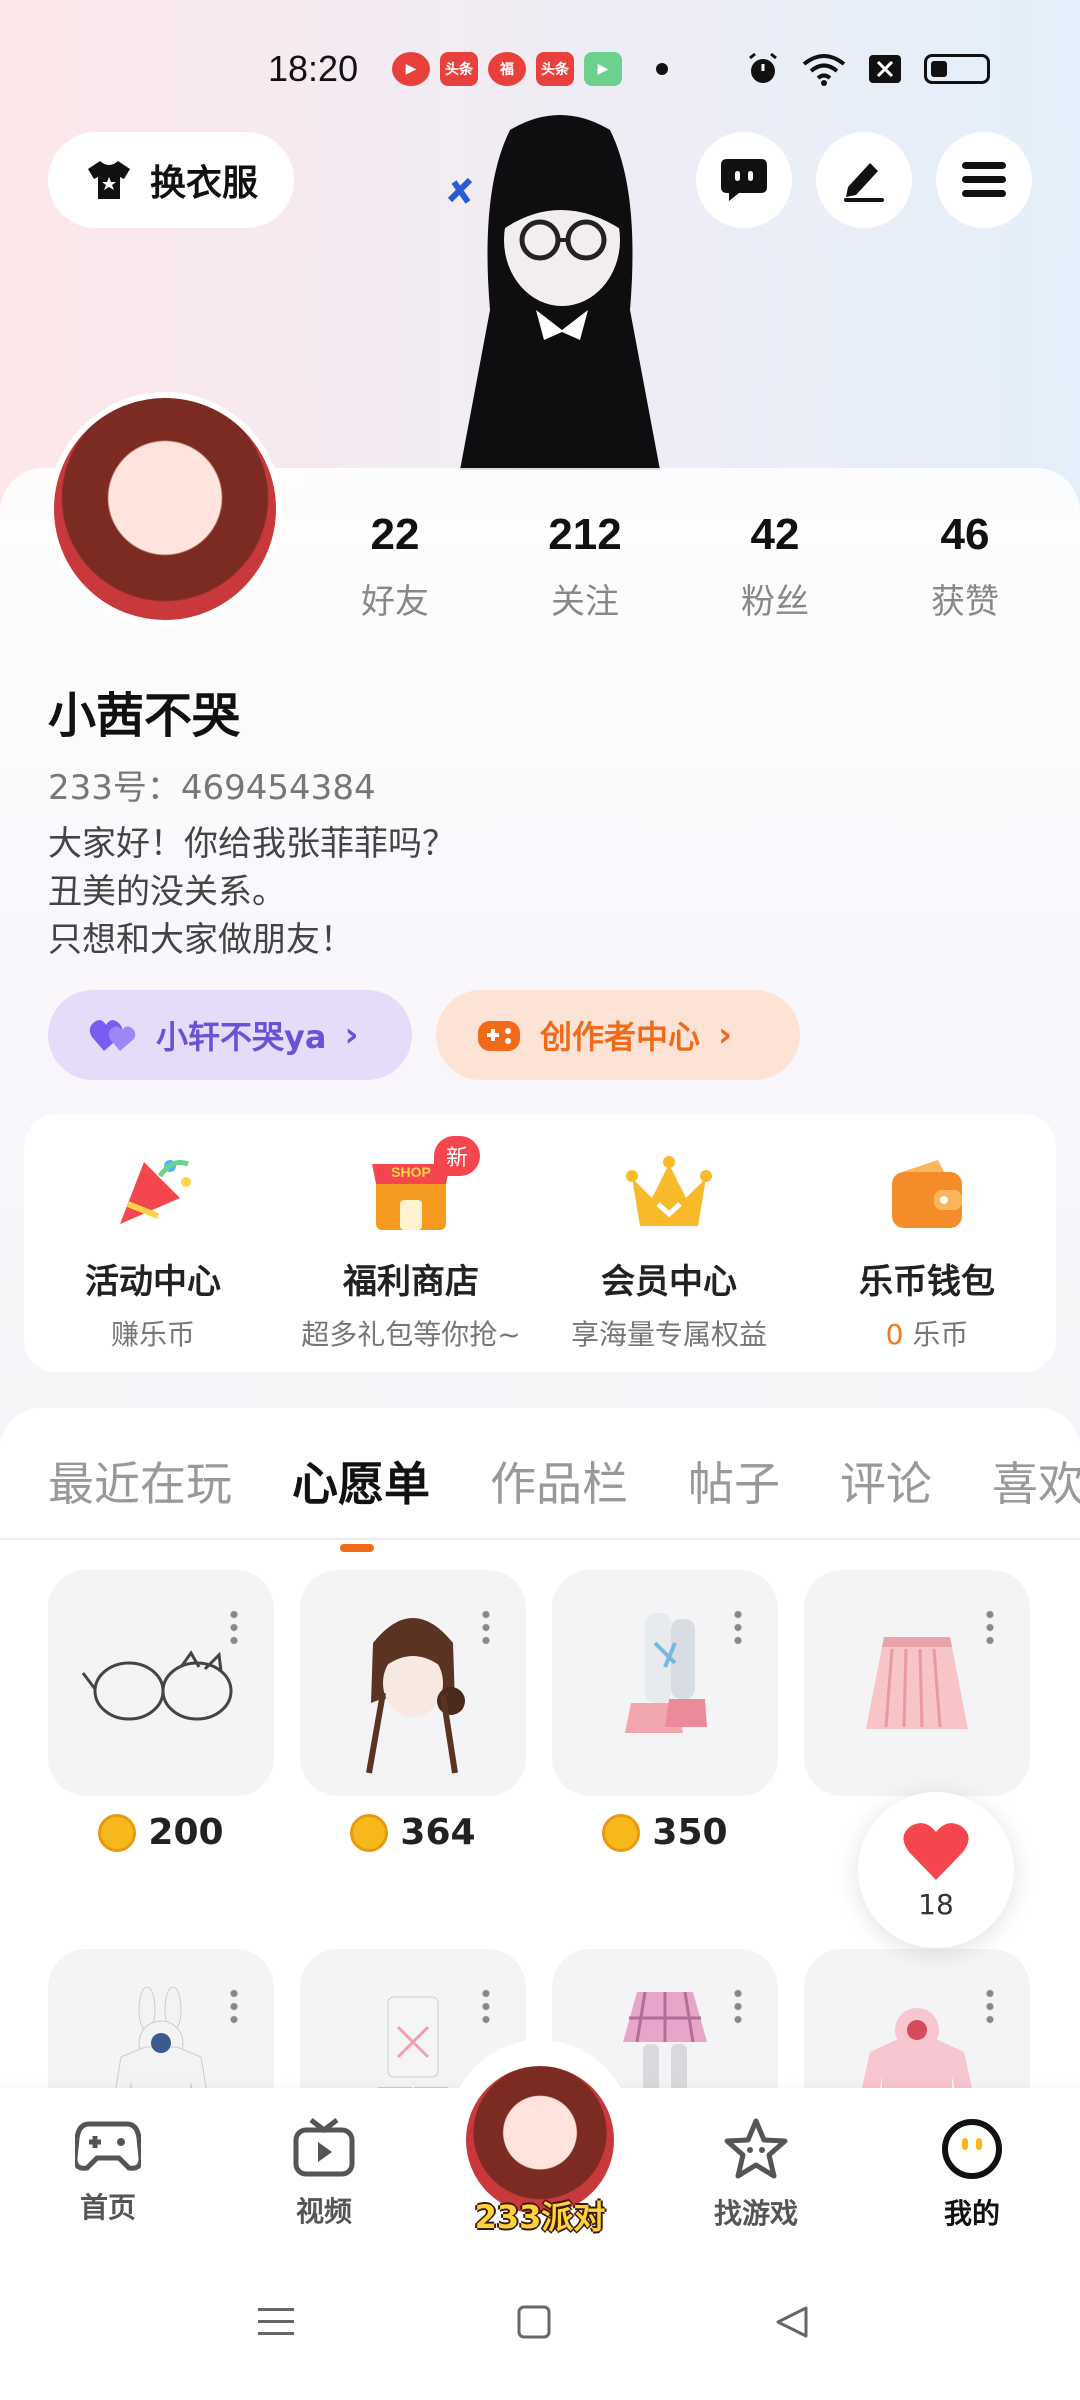 The image size is (1080, 2400). I want to click on stat-label: 获赞, so click(965, 602).